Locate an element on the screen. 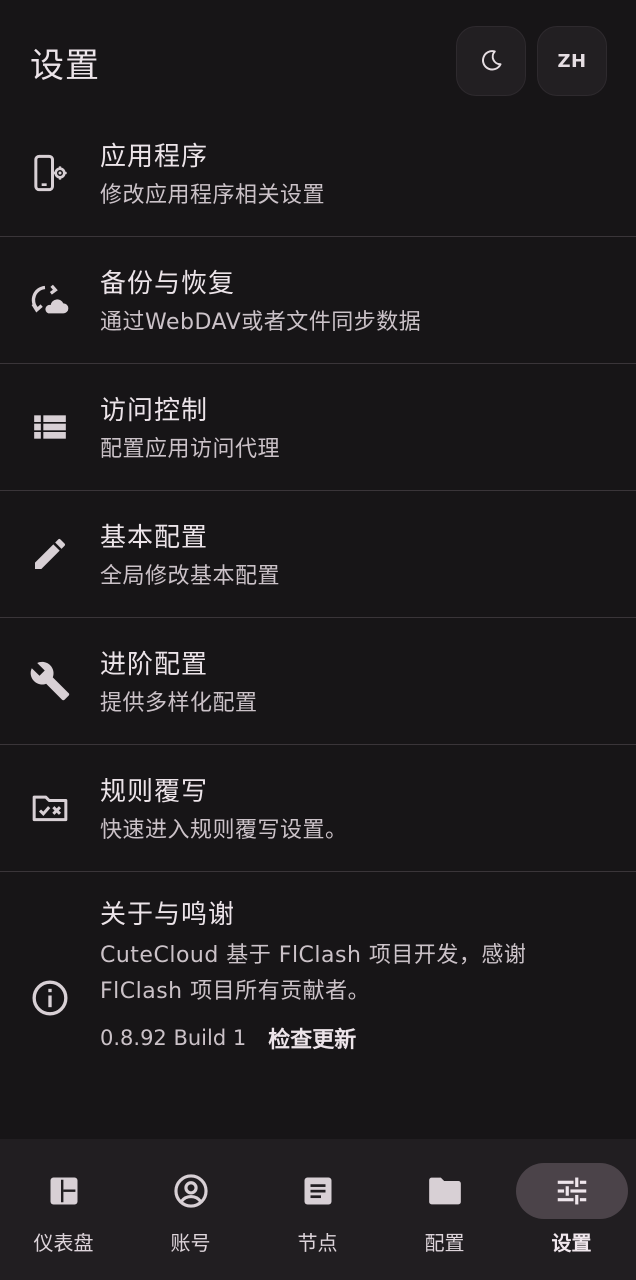 The image size is (636, 1280). nav-settings: 设置 is located at coordinates (571, 1209).